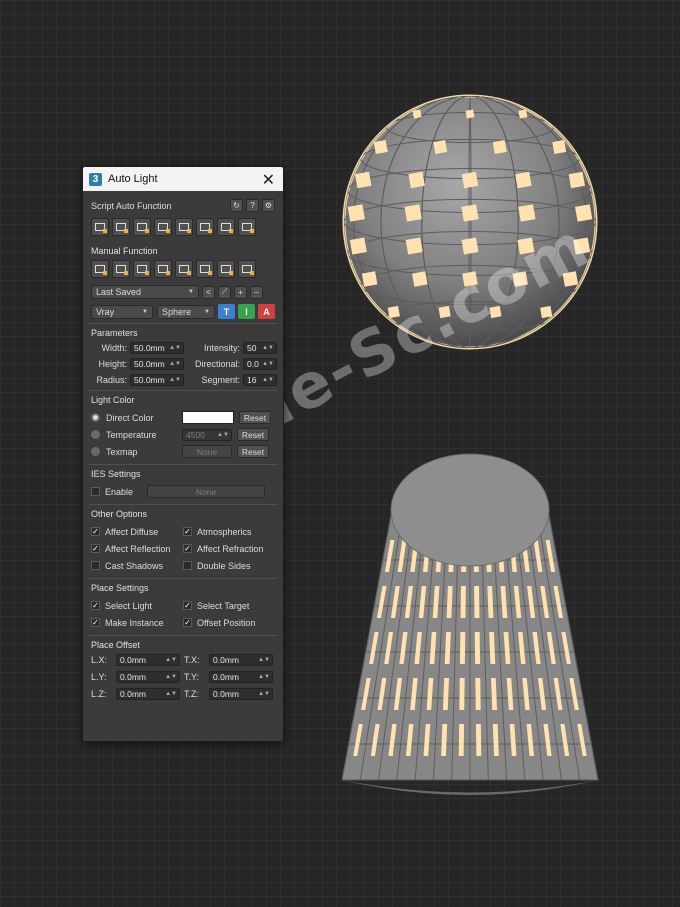 This screenshot has height=907, width=680. Describe the element at coordinates (148, 694) in the screenshot. I see `lz-spinner: 0.0mm ▲▼` at that location.